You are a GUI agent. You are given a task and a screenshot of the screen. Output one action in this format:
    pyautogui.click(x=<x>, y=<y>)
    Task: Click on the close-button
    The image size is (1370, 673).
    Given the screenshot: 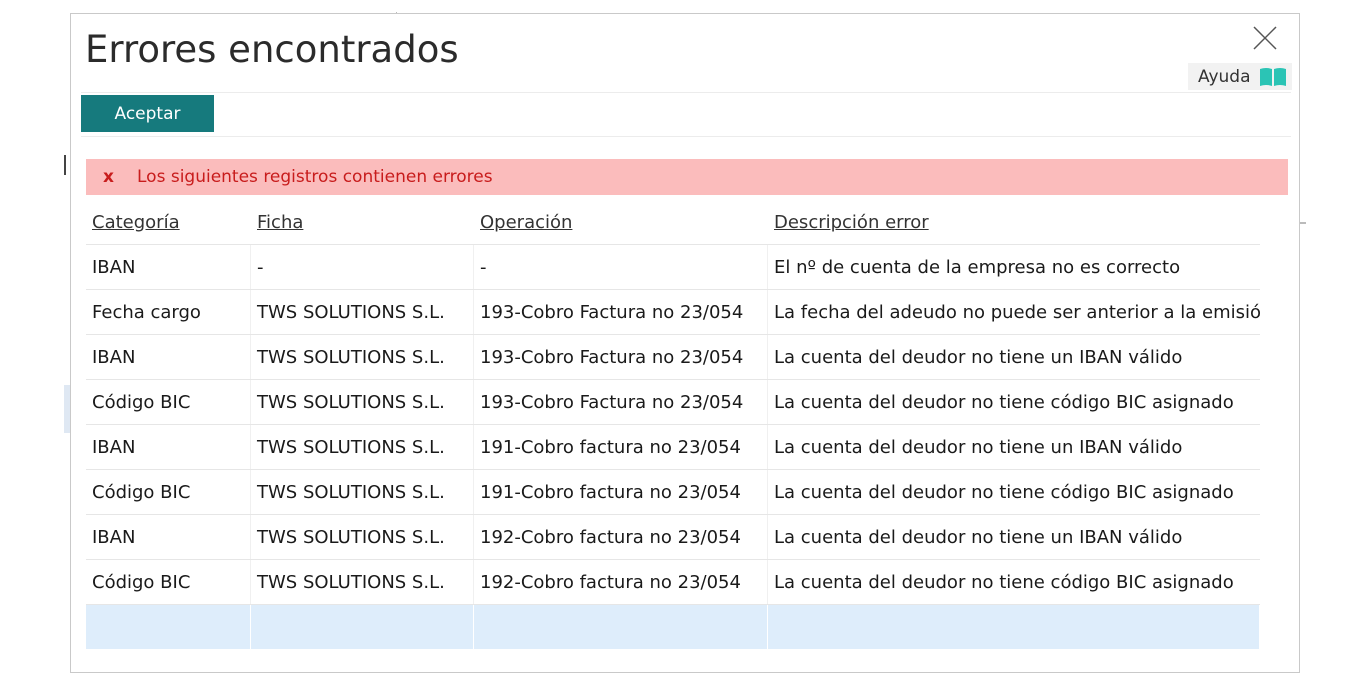 What is the action you would take?
    pyautogui.click(x=1265, y=38)
    